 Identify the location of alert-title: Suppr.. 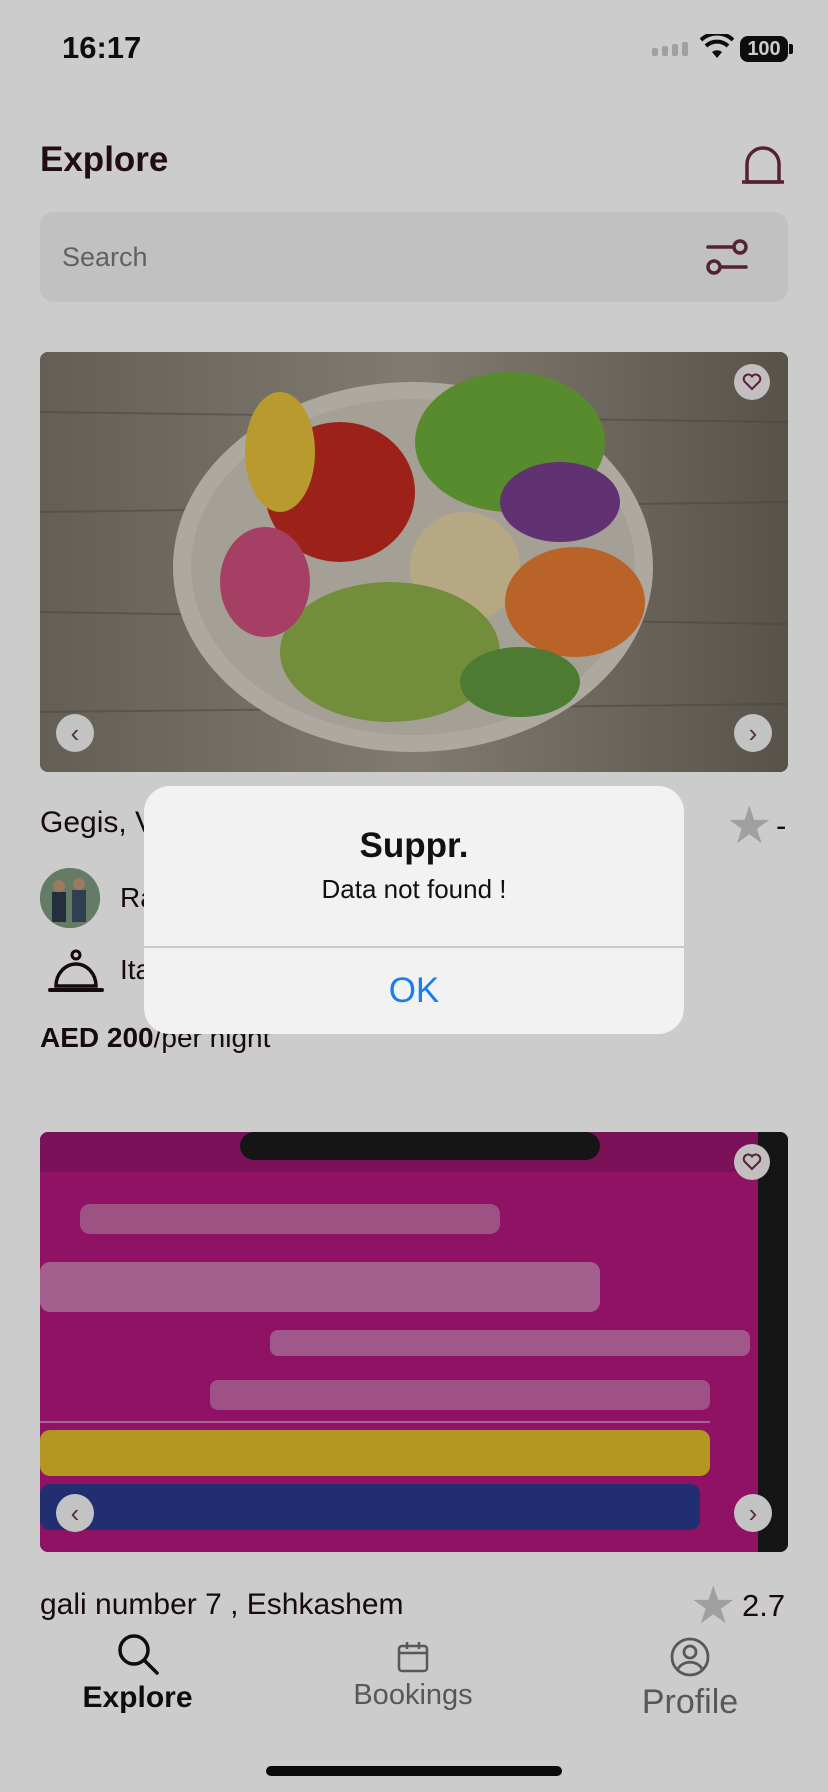
(414, 845).